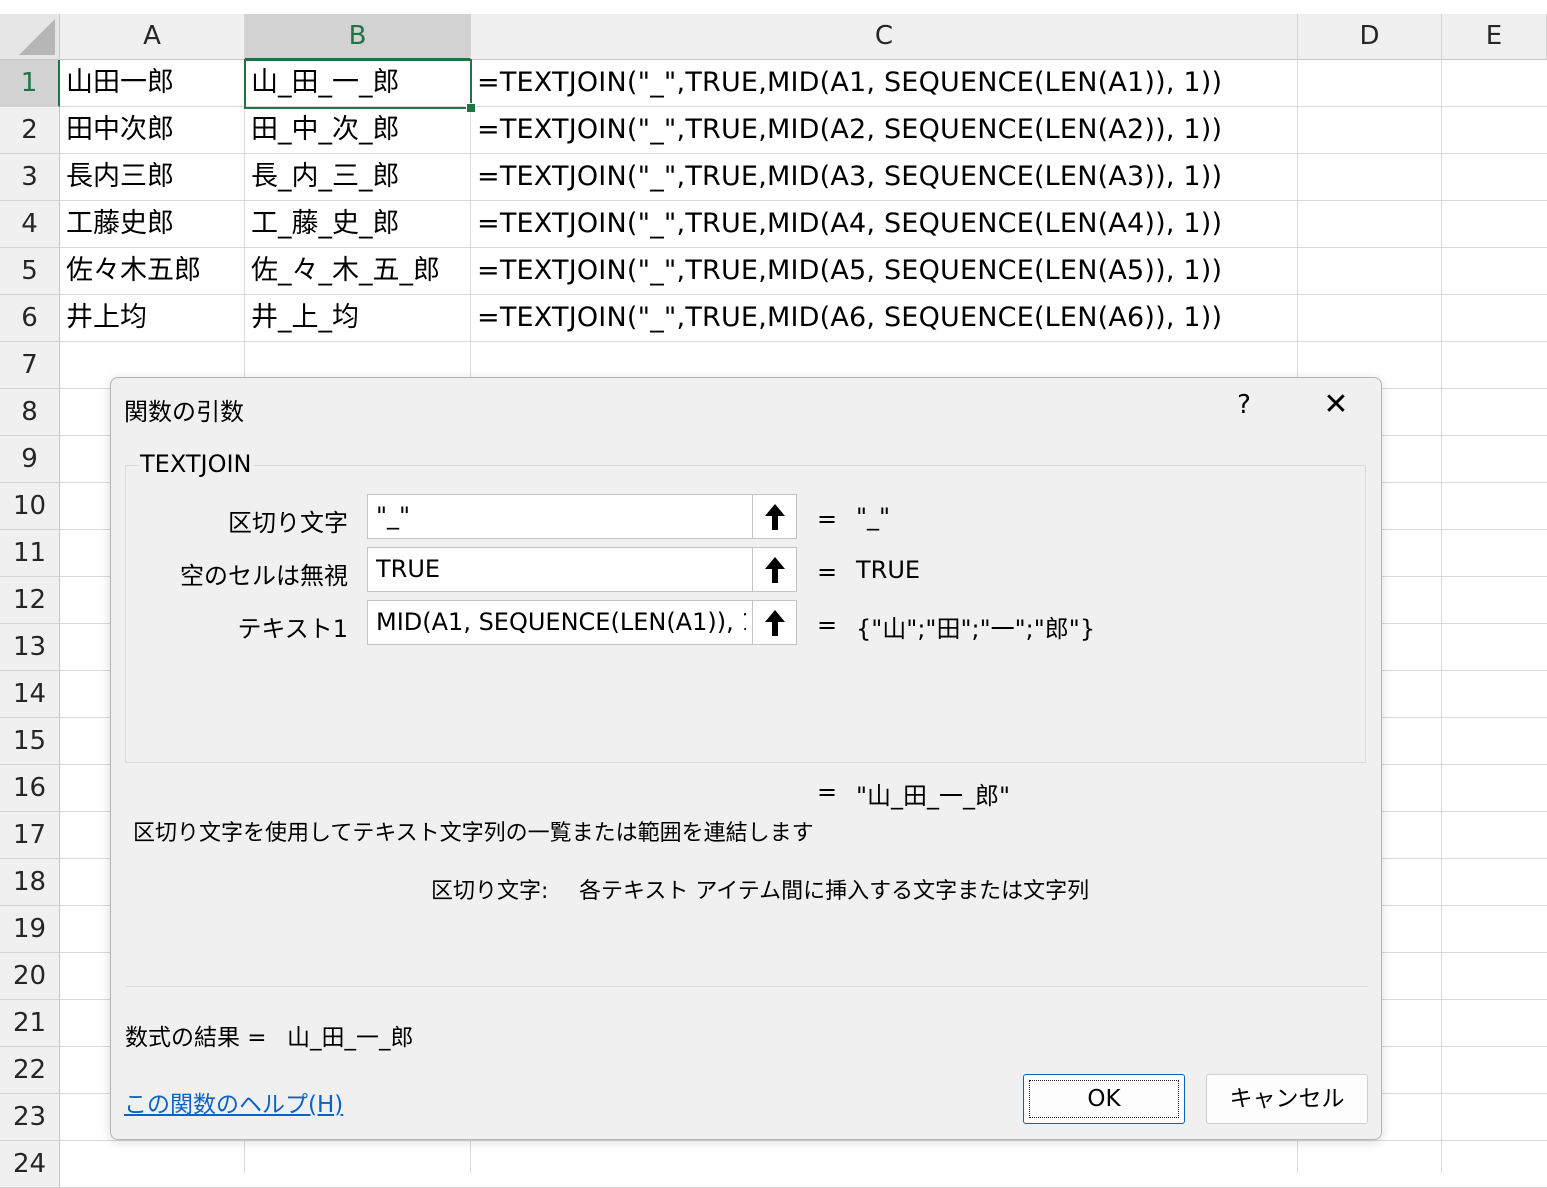 This screenshot has width=1547, height=1188. I want to click on cell-b2: 田_中_次_郎, so click(322, 130).